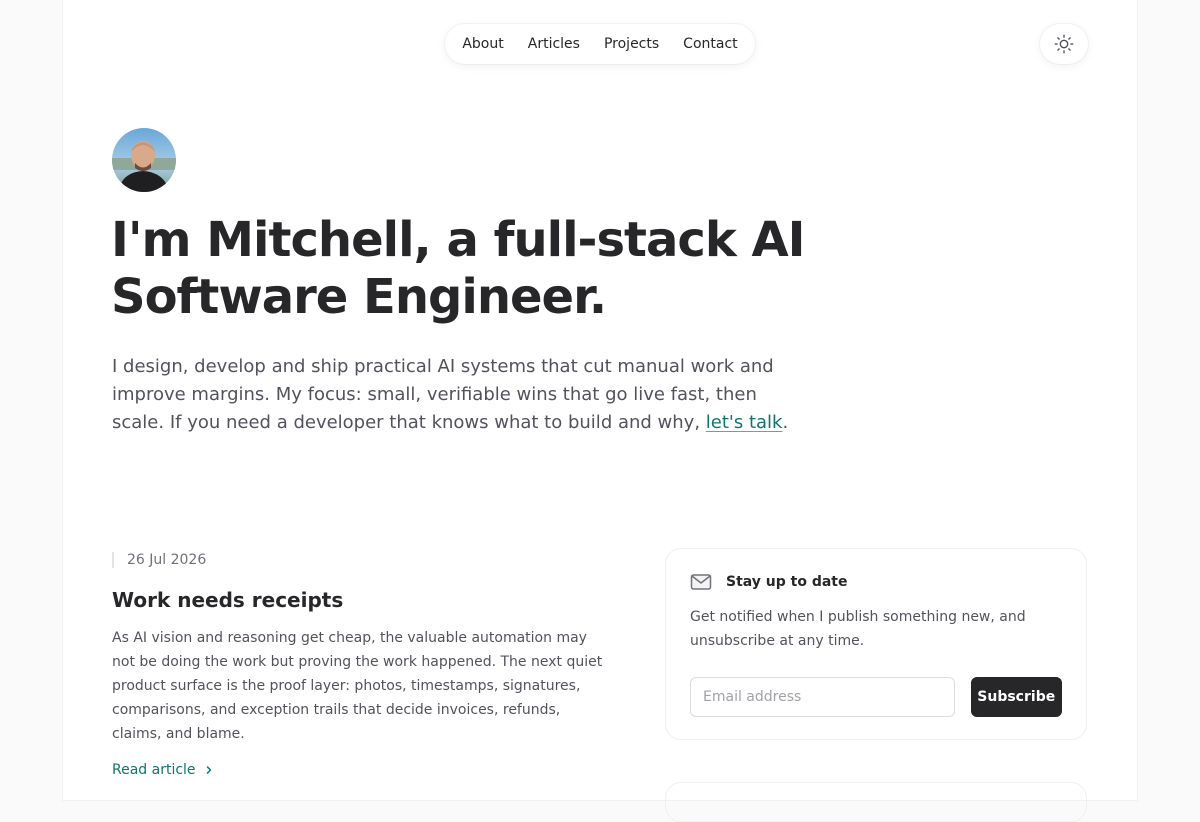 The image size is (1200, 822). Describe the element at coordinates (362, 560) in the screenshot. I see `article-date: 26 Jul 2026` at that location.